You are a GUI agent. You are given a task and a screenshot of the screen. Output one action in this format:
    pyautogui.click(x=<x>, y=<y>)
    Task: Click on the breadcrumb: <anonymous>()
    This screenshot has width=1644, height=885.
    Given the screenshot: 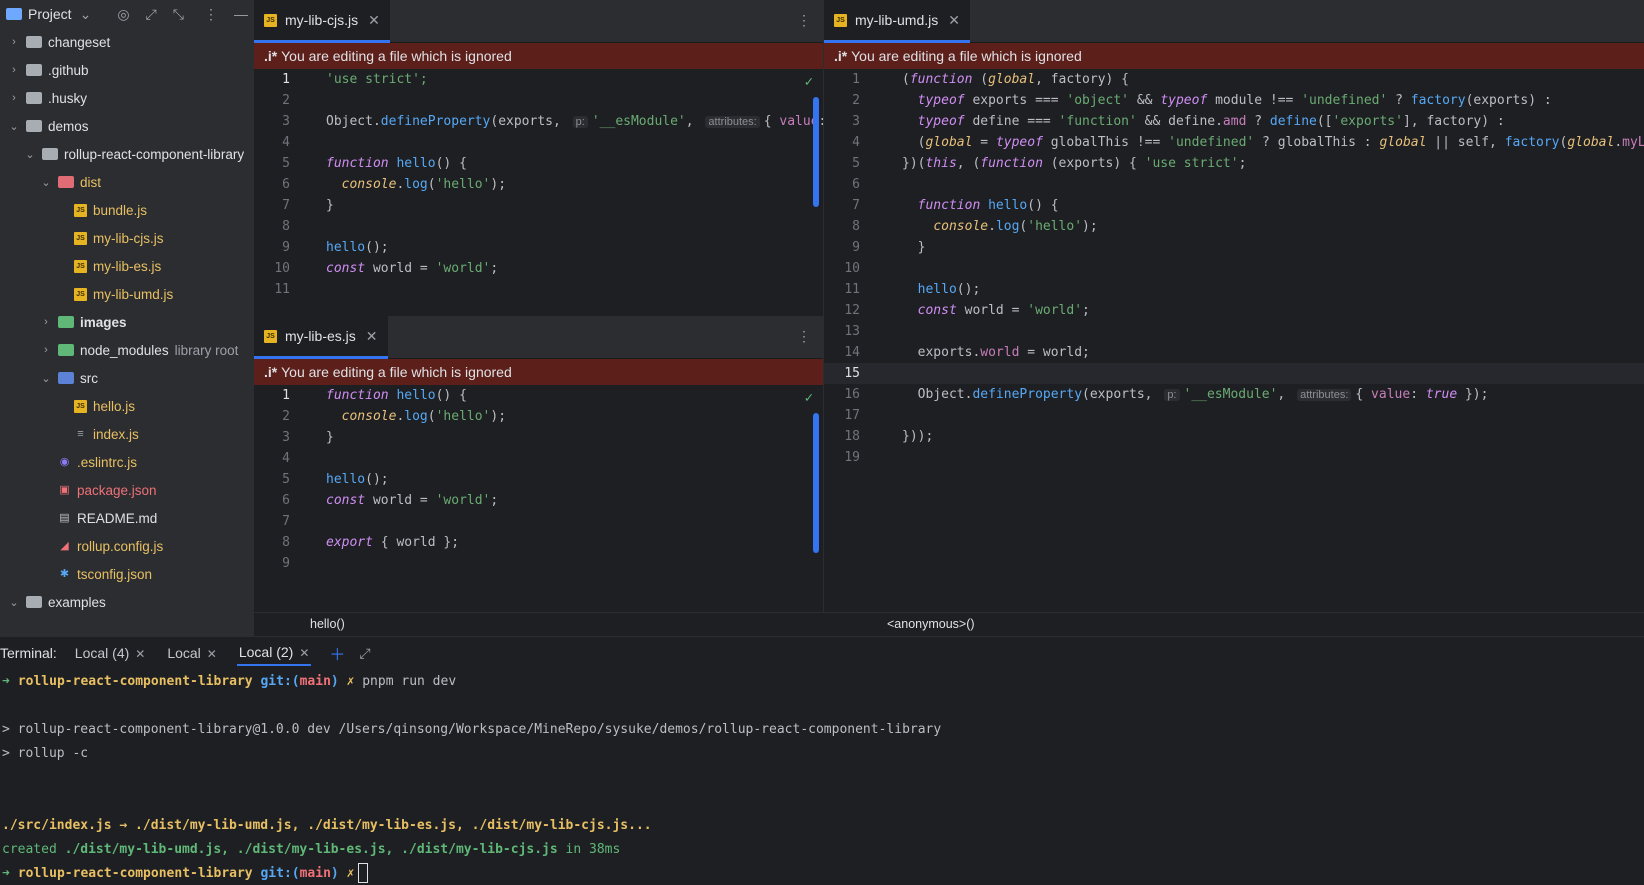 What is the action you would take?
    pyautogui.click(x=1233, y=623)
    